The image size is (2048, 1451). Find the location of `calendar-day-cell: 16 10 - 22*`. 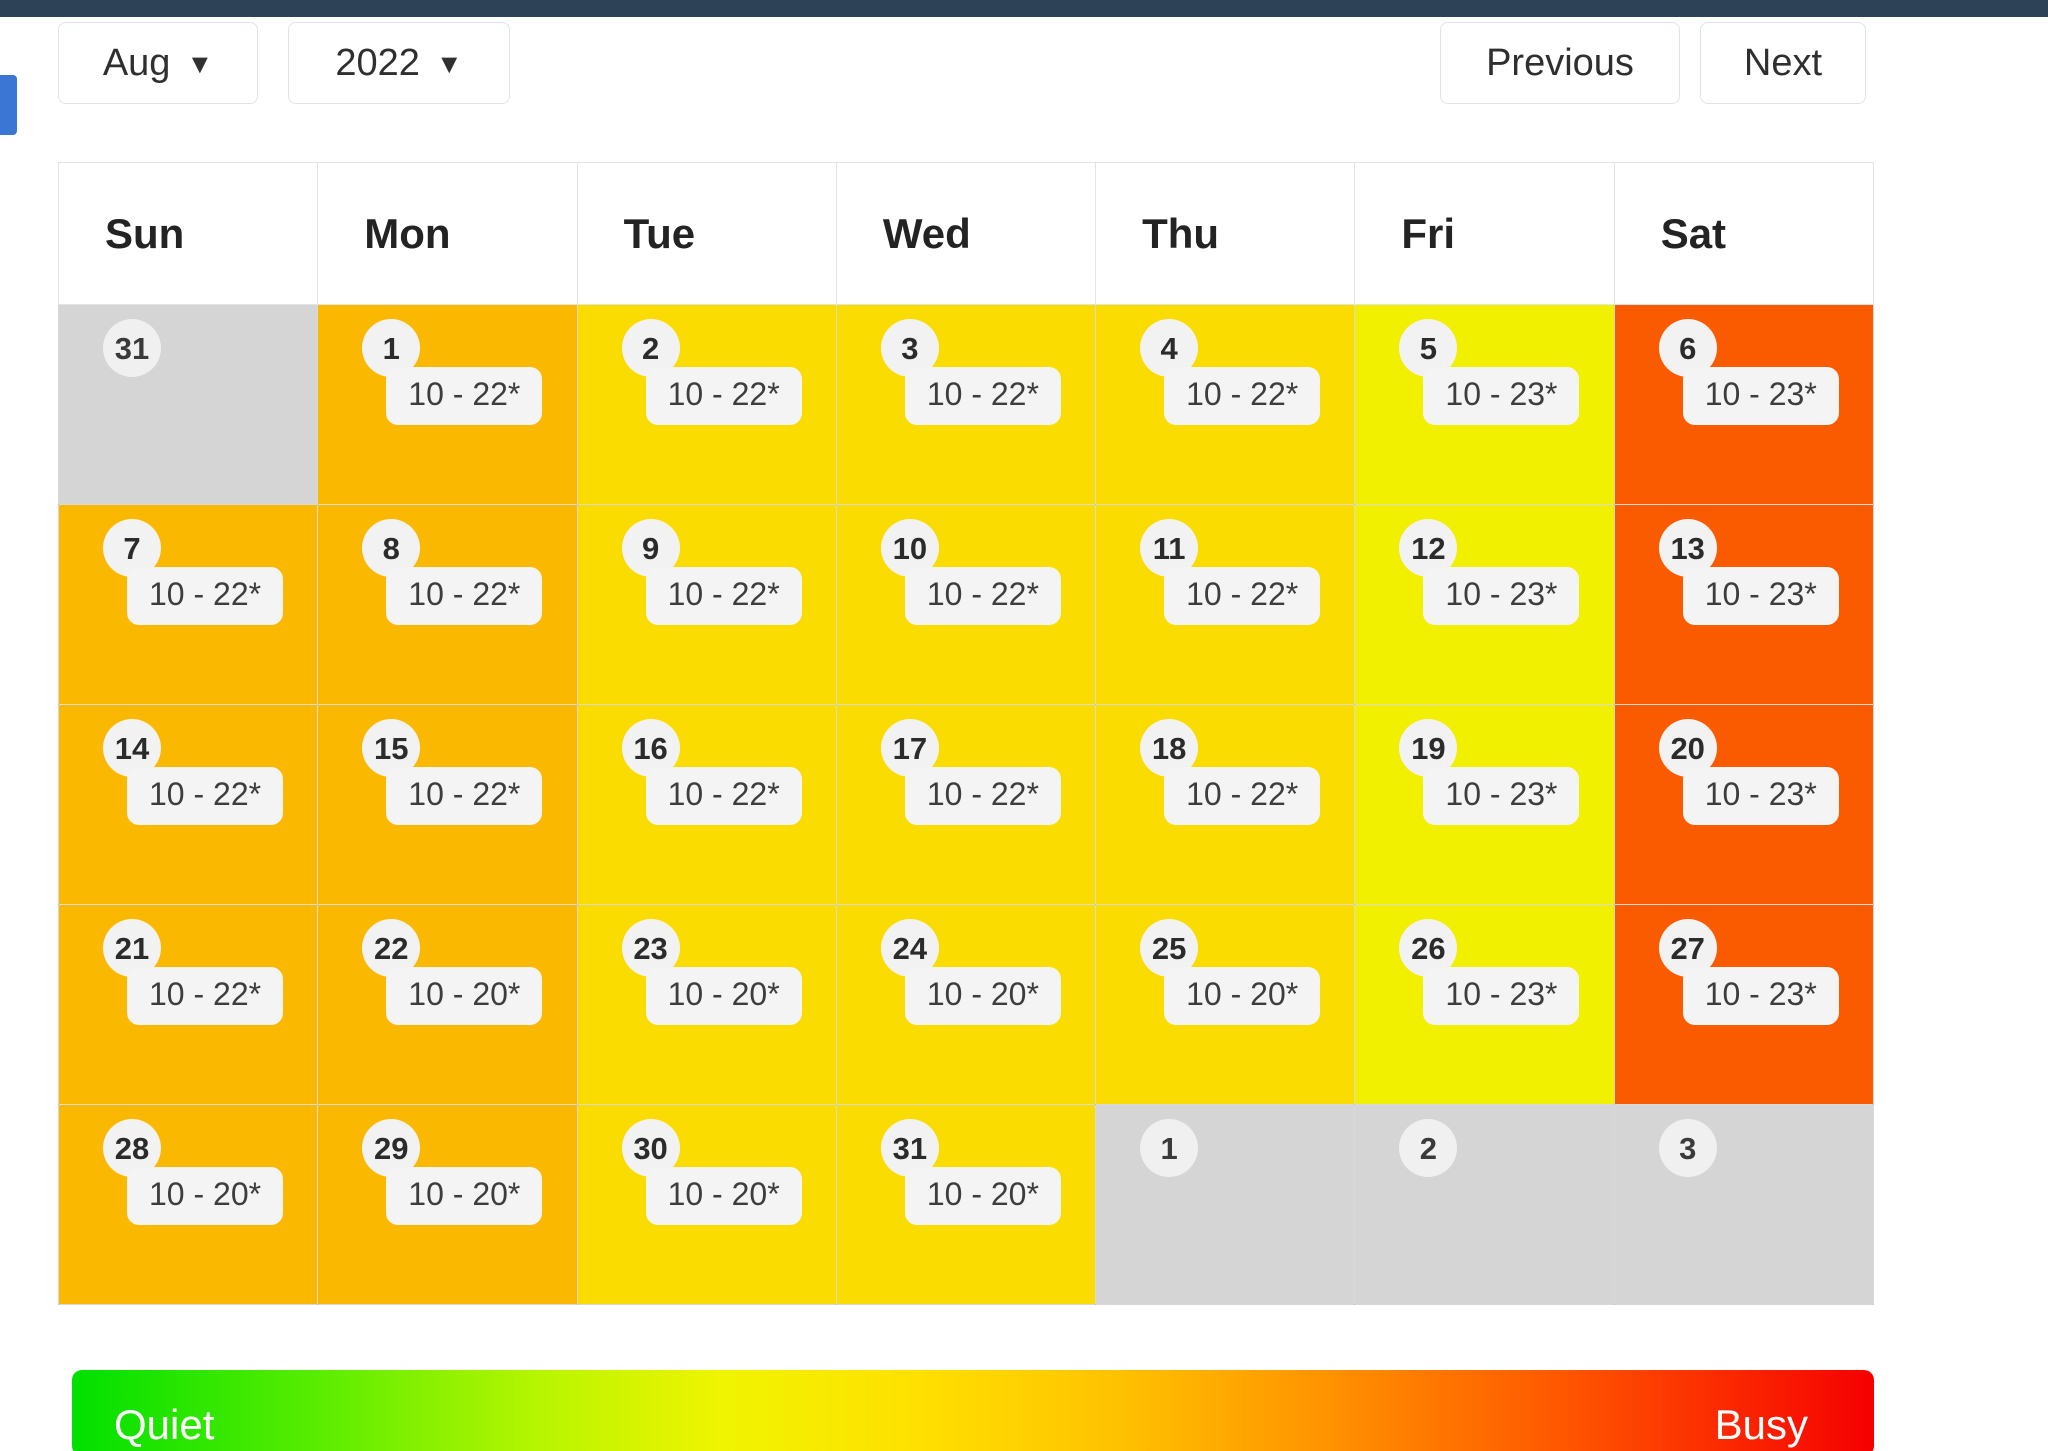

calendar-day-cell: 16 10 - 22* is located at coordinates (706, 804).